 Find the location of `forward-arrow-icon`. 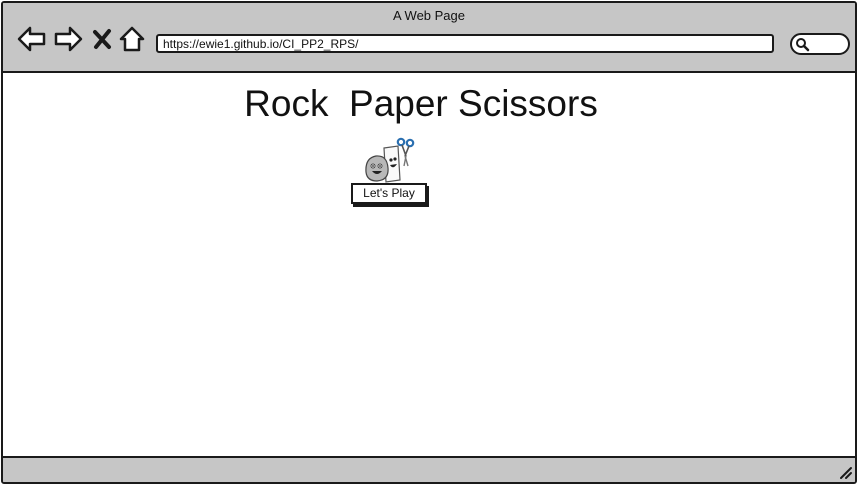

forward-arrow-icon is located at coordinates (68, 39).